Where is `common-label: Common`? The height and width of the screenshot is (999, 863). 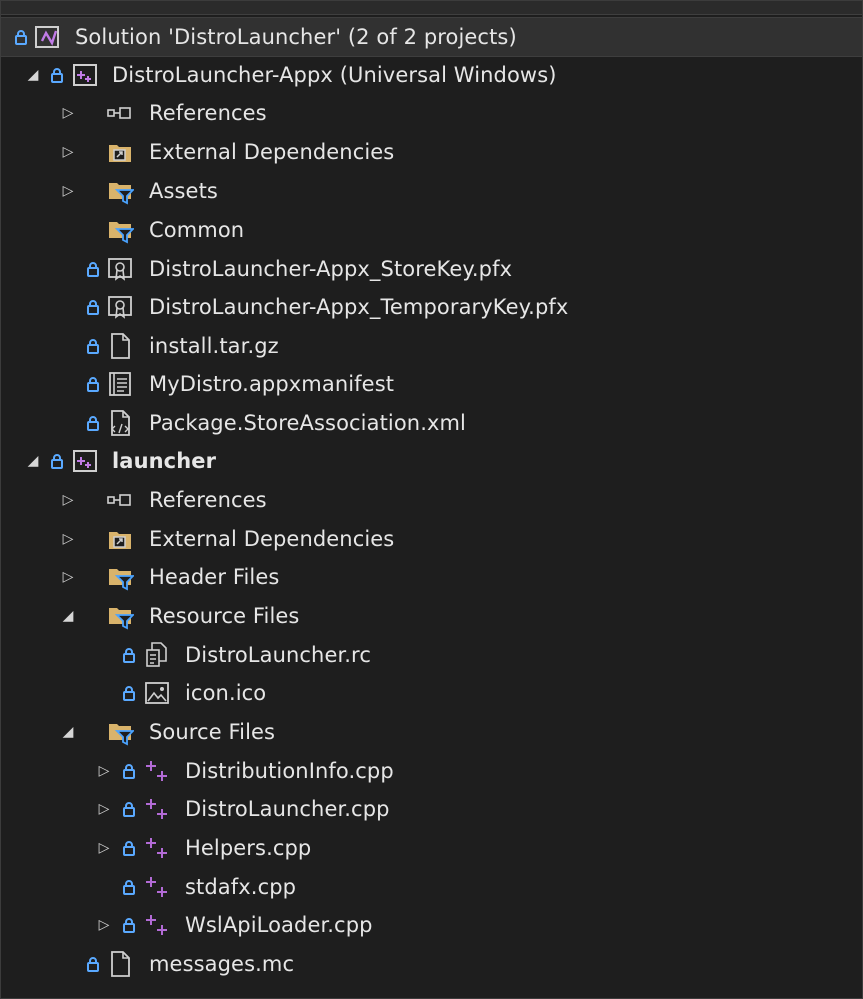
common-label: Common is located at coordinates (197, 230).